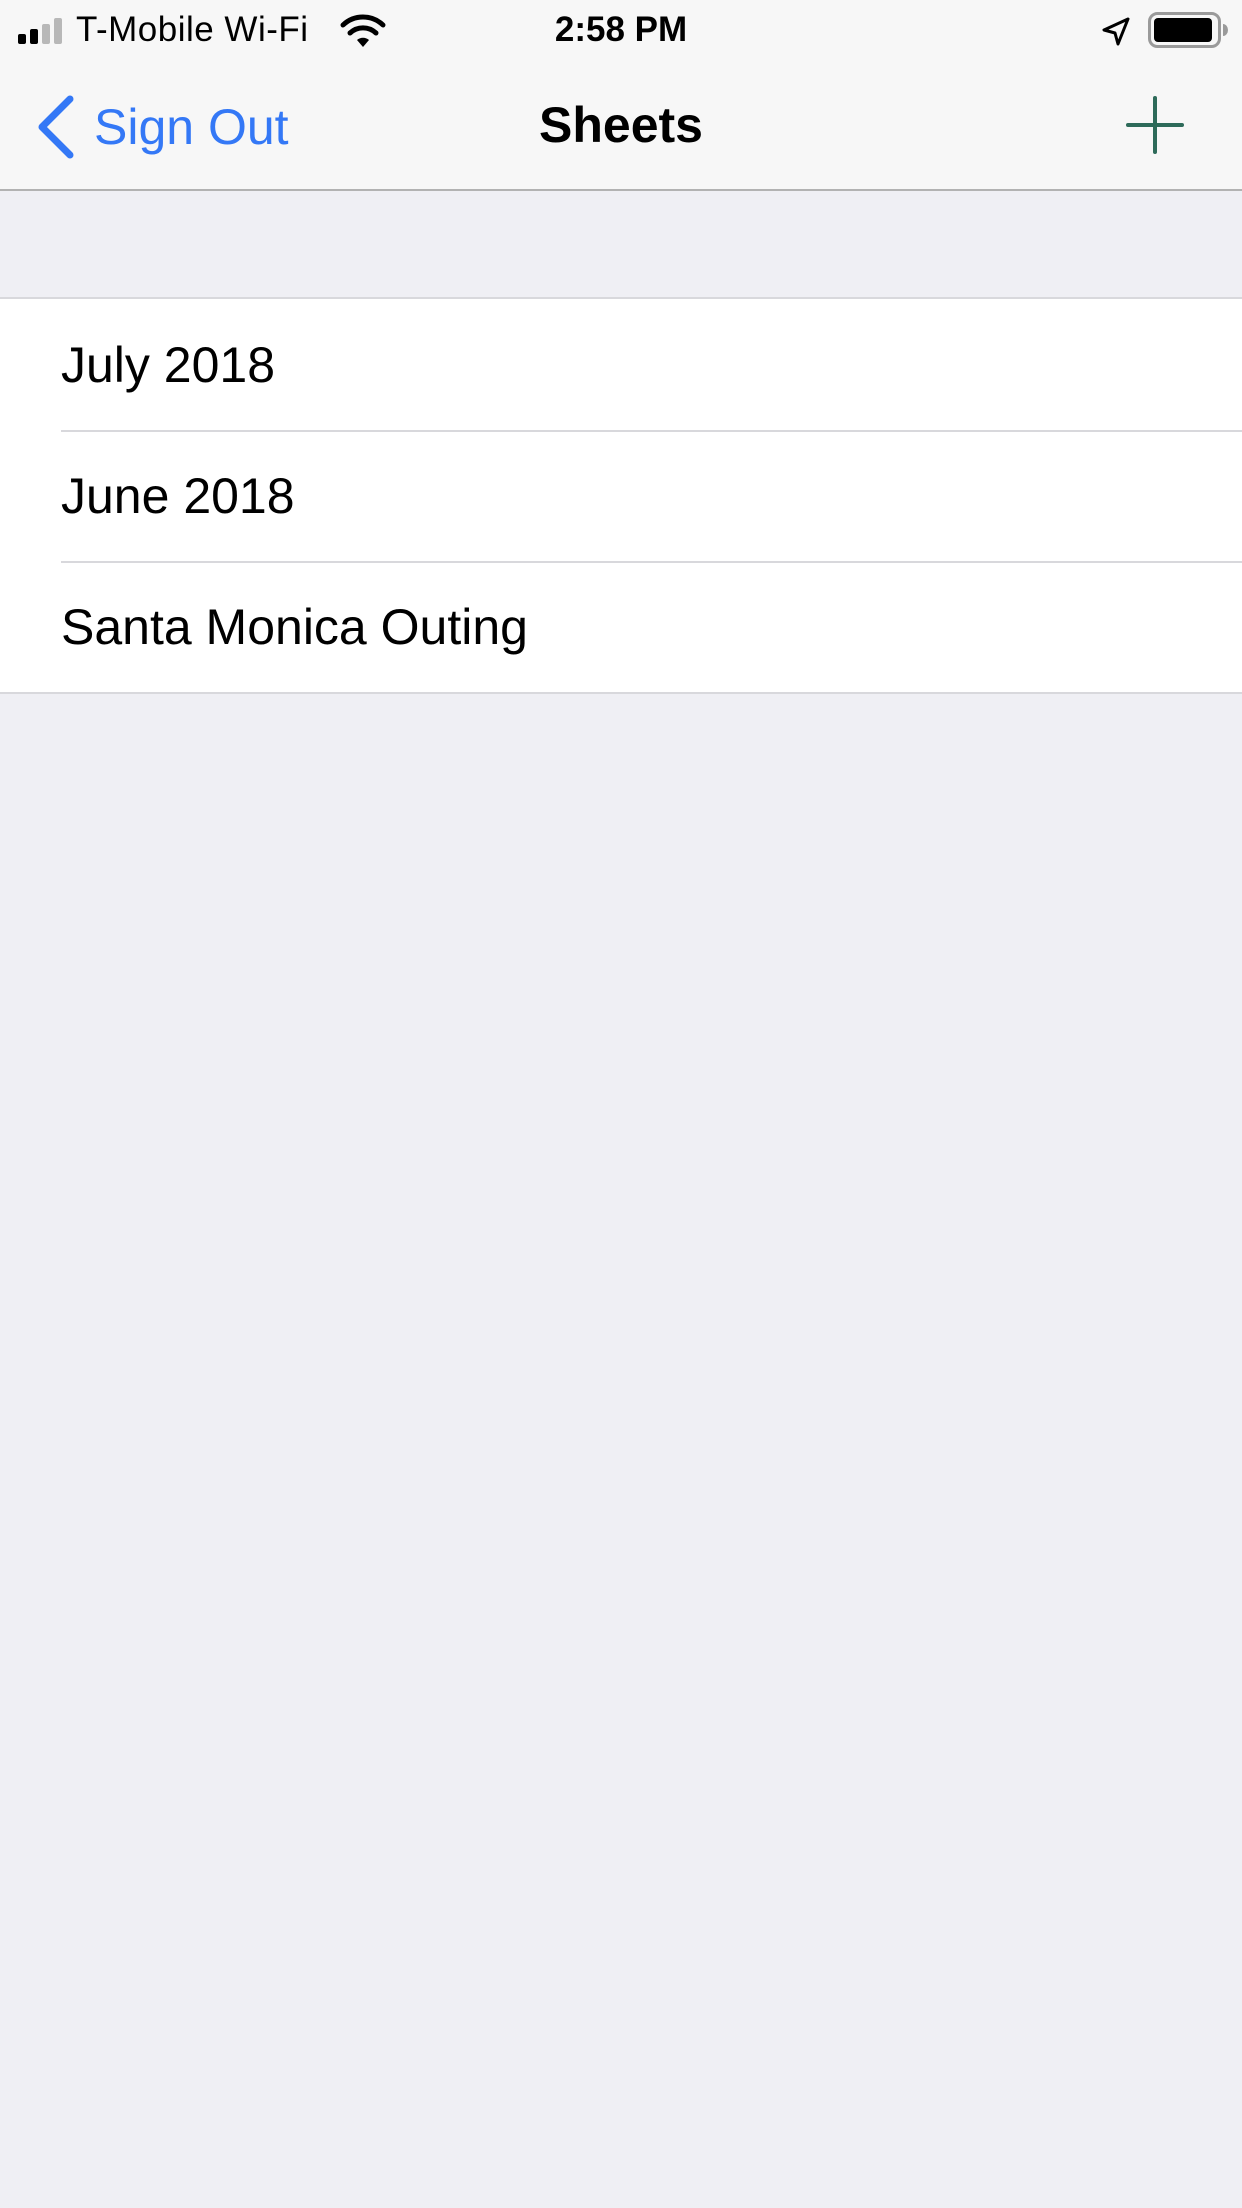 The width and height of the screenshot is (1242, 2208). What do you see at coordinates (1116, 31) in the screenshot?
I see `location-arrow-icon` at bounding box center [1116, 31].